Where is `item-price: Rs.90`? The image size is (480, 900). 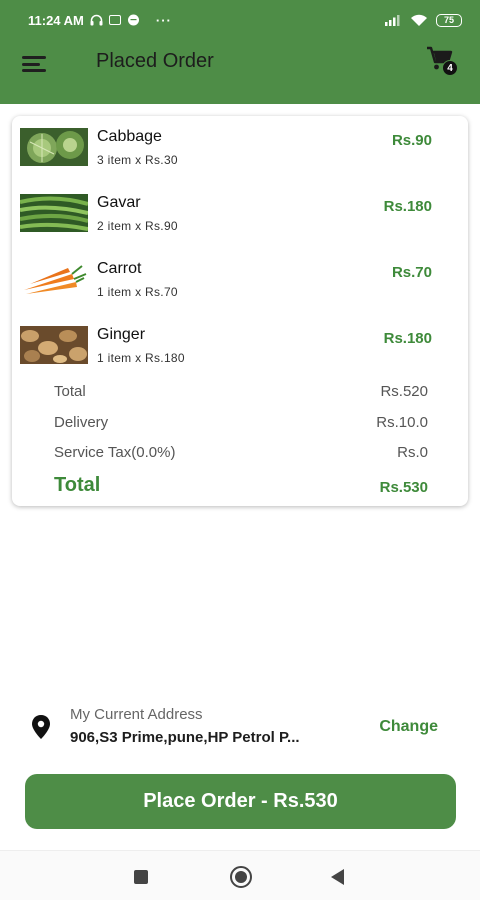 item-price: Rs.90 is located at coordinates (411, 140).